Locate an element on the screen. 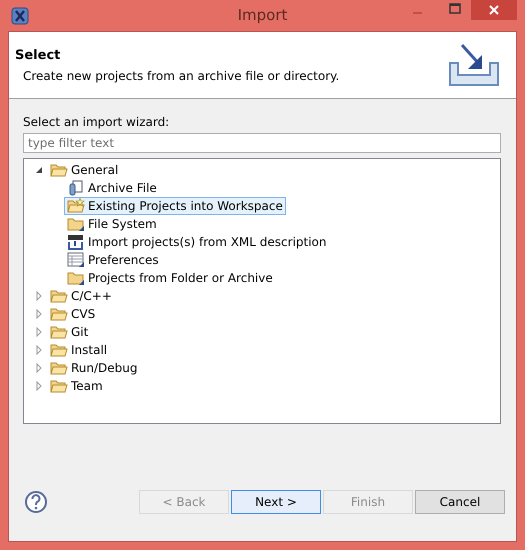 The height and width of the screenshot is (550, 525). tree-item: CVS is located at coordinates (83, 314).